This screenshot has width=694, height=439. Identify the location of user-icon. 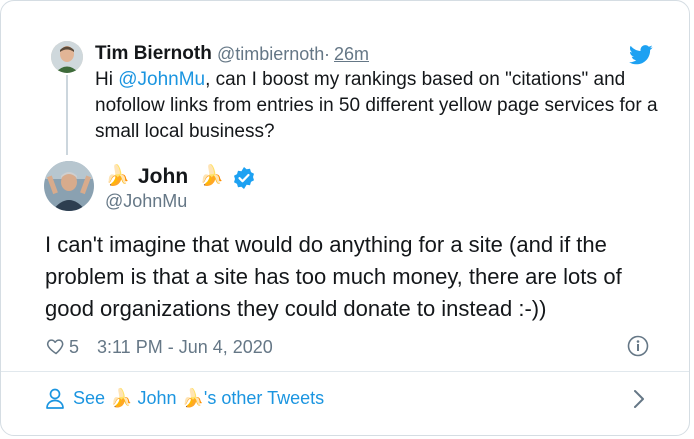
(55, 401).